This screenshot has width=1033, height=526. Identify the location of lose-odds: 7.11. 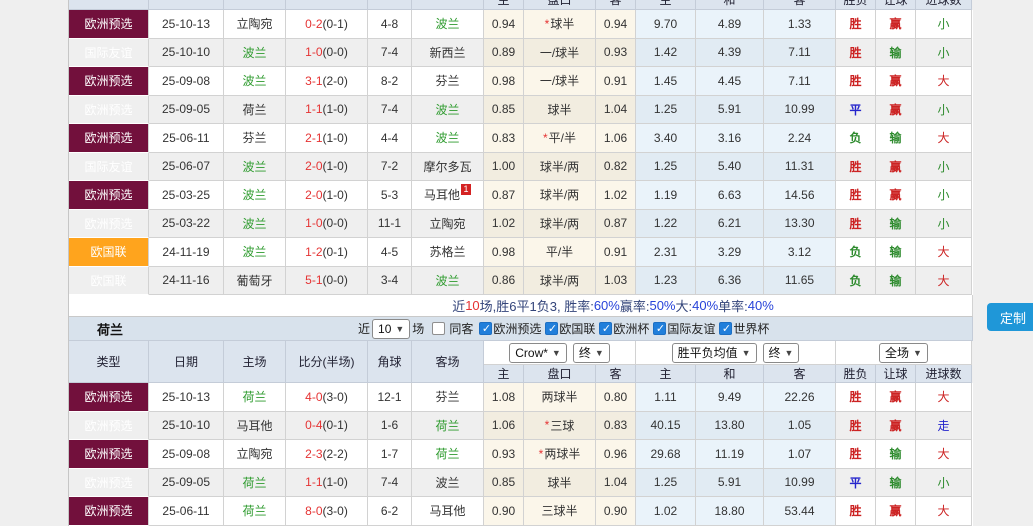
(800, 52).